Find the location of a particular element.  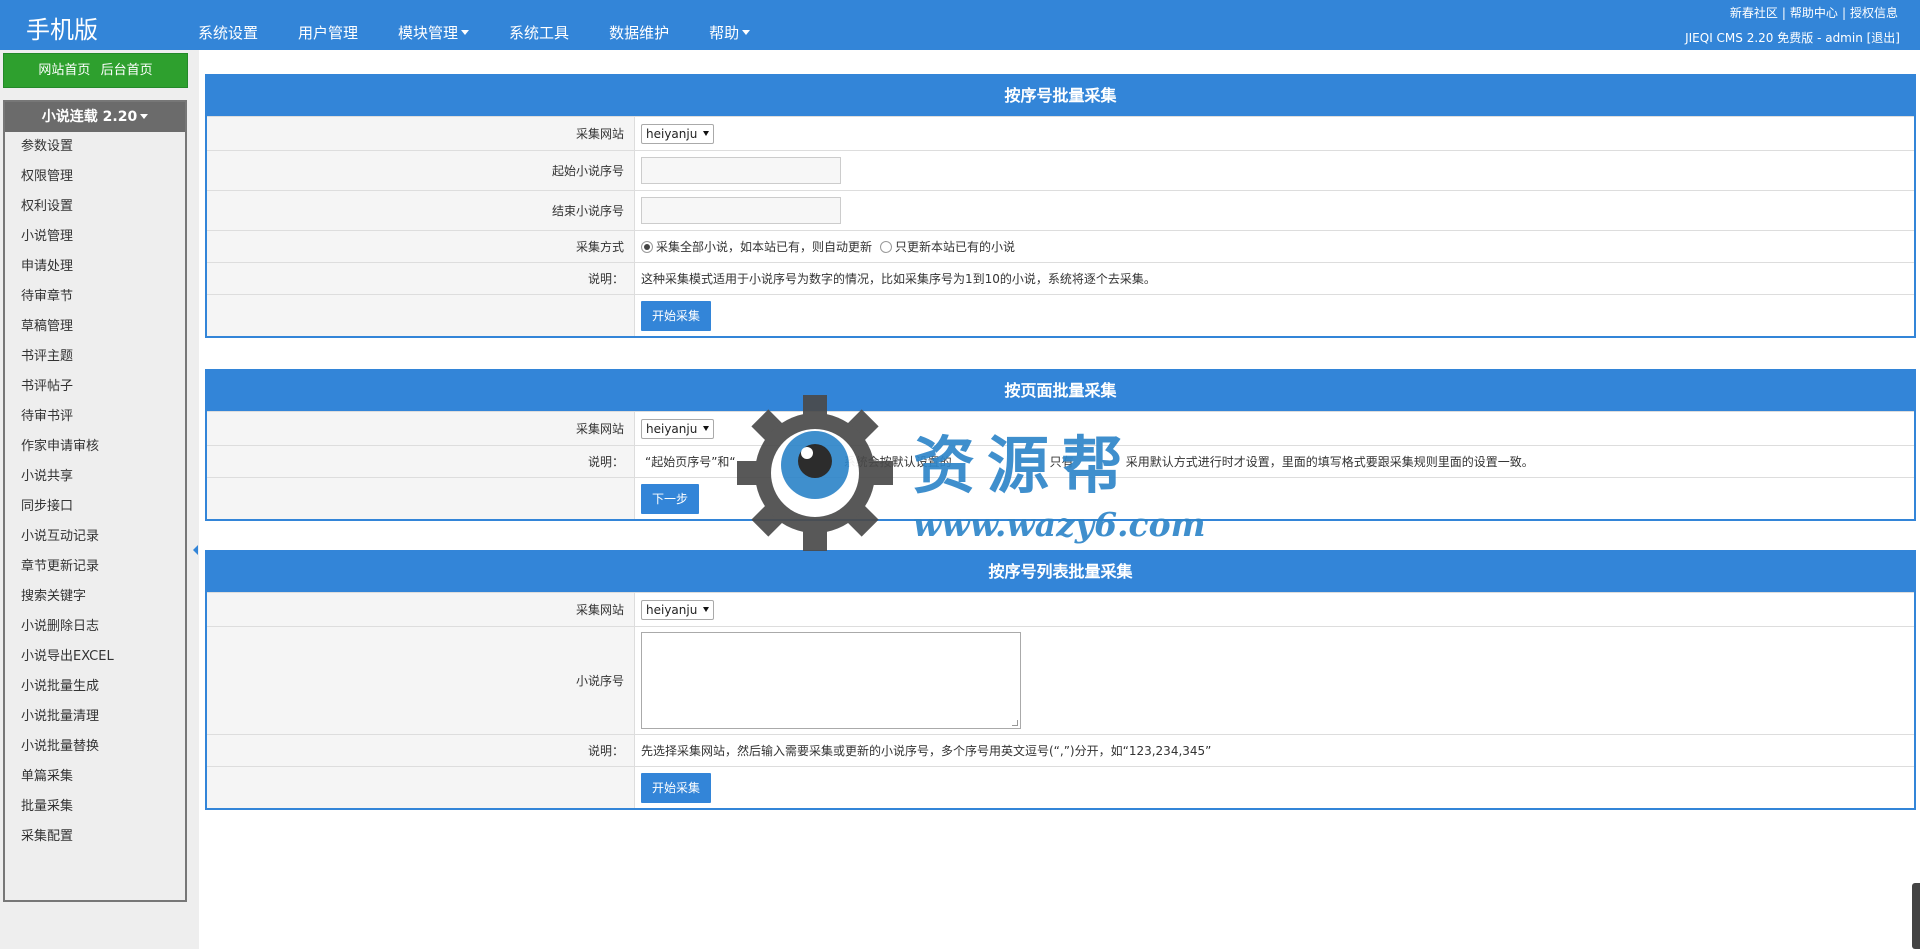

link-help-center: 帮助中心 is located at coordinates (1814, 13).